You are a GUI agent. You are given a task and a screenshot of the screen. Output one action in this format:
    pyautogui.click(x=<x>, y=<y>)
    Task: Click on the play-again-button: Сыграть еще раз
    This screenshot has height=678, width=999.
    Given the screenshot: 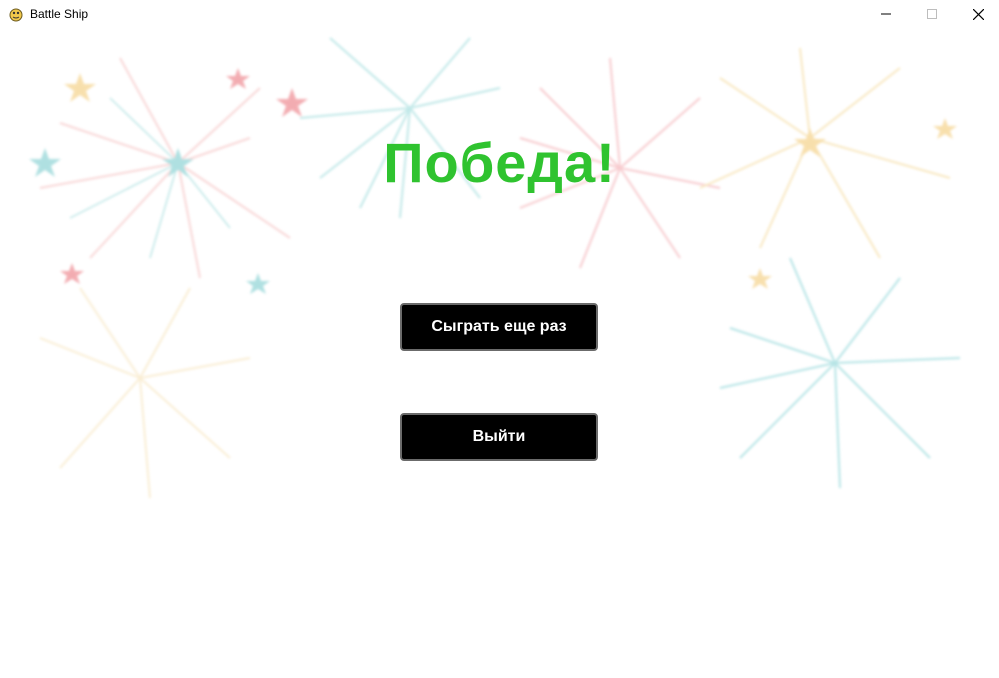 What is the action you would take?
    pyautogui.click(x=499, y=327)
    